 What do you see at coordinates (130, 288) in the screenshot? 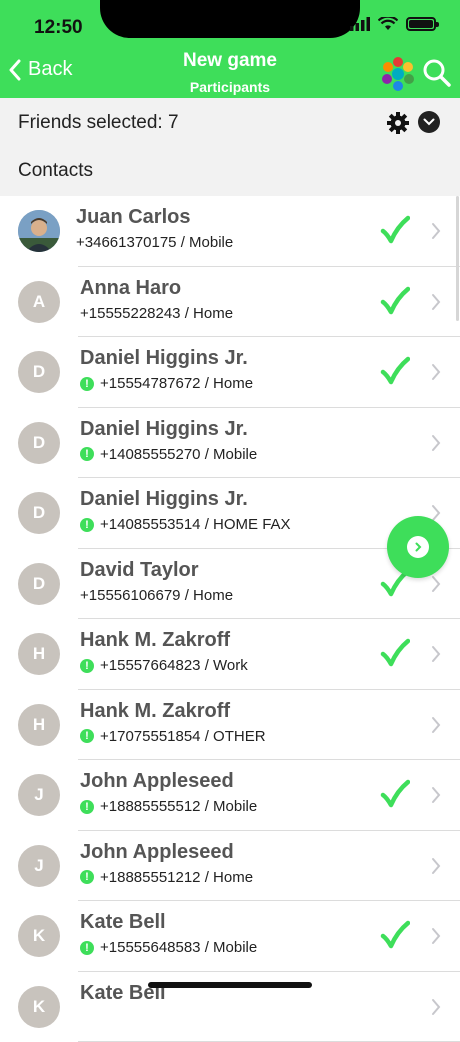
I see `contact-name: Anna Haro` at bounding box center [130, 288].